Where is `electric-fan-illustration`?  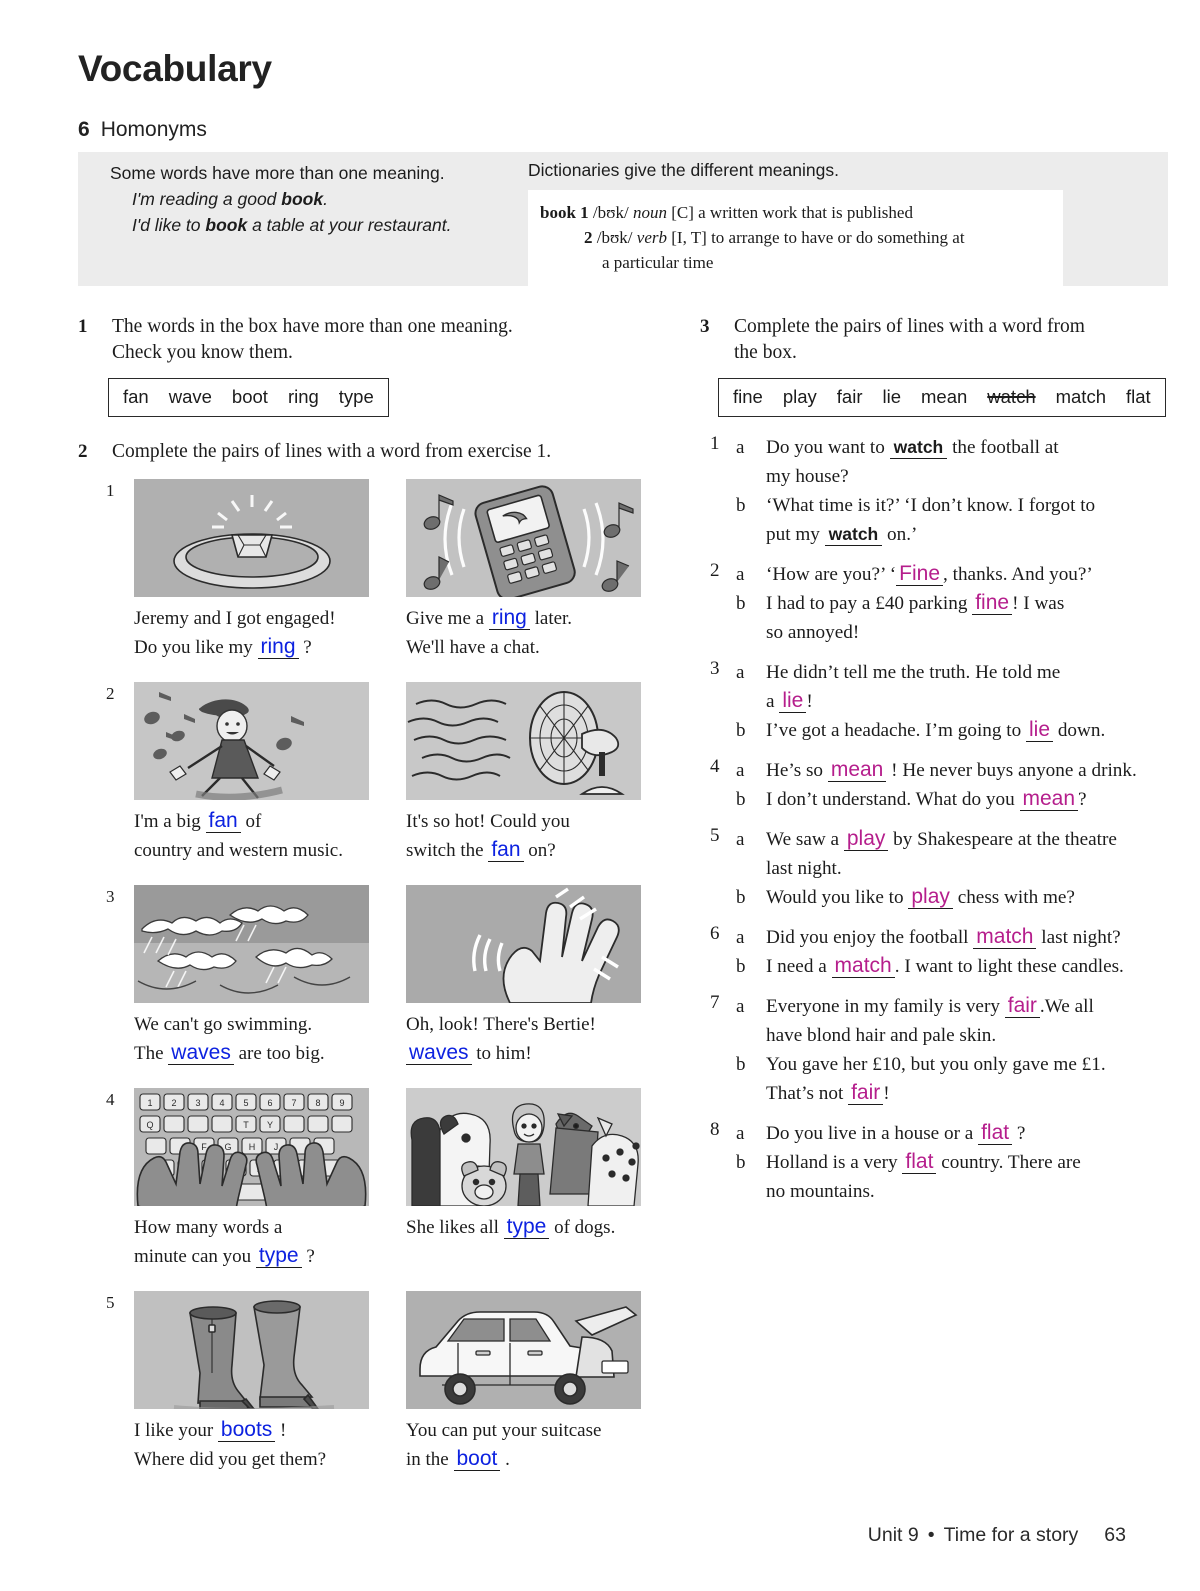
electric-fan-illustration is located at coordinates (523, 741).